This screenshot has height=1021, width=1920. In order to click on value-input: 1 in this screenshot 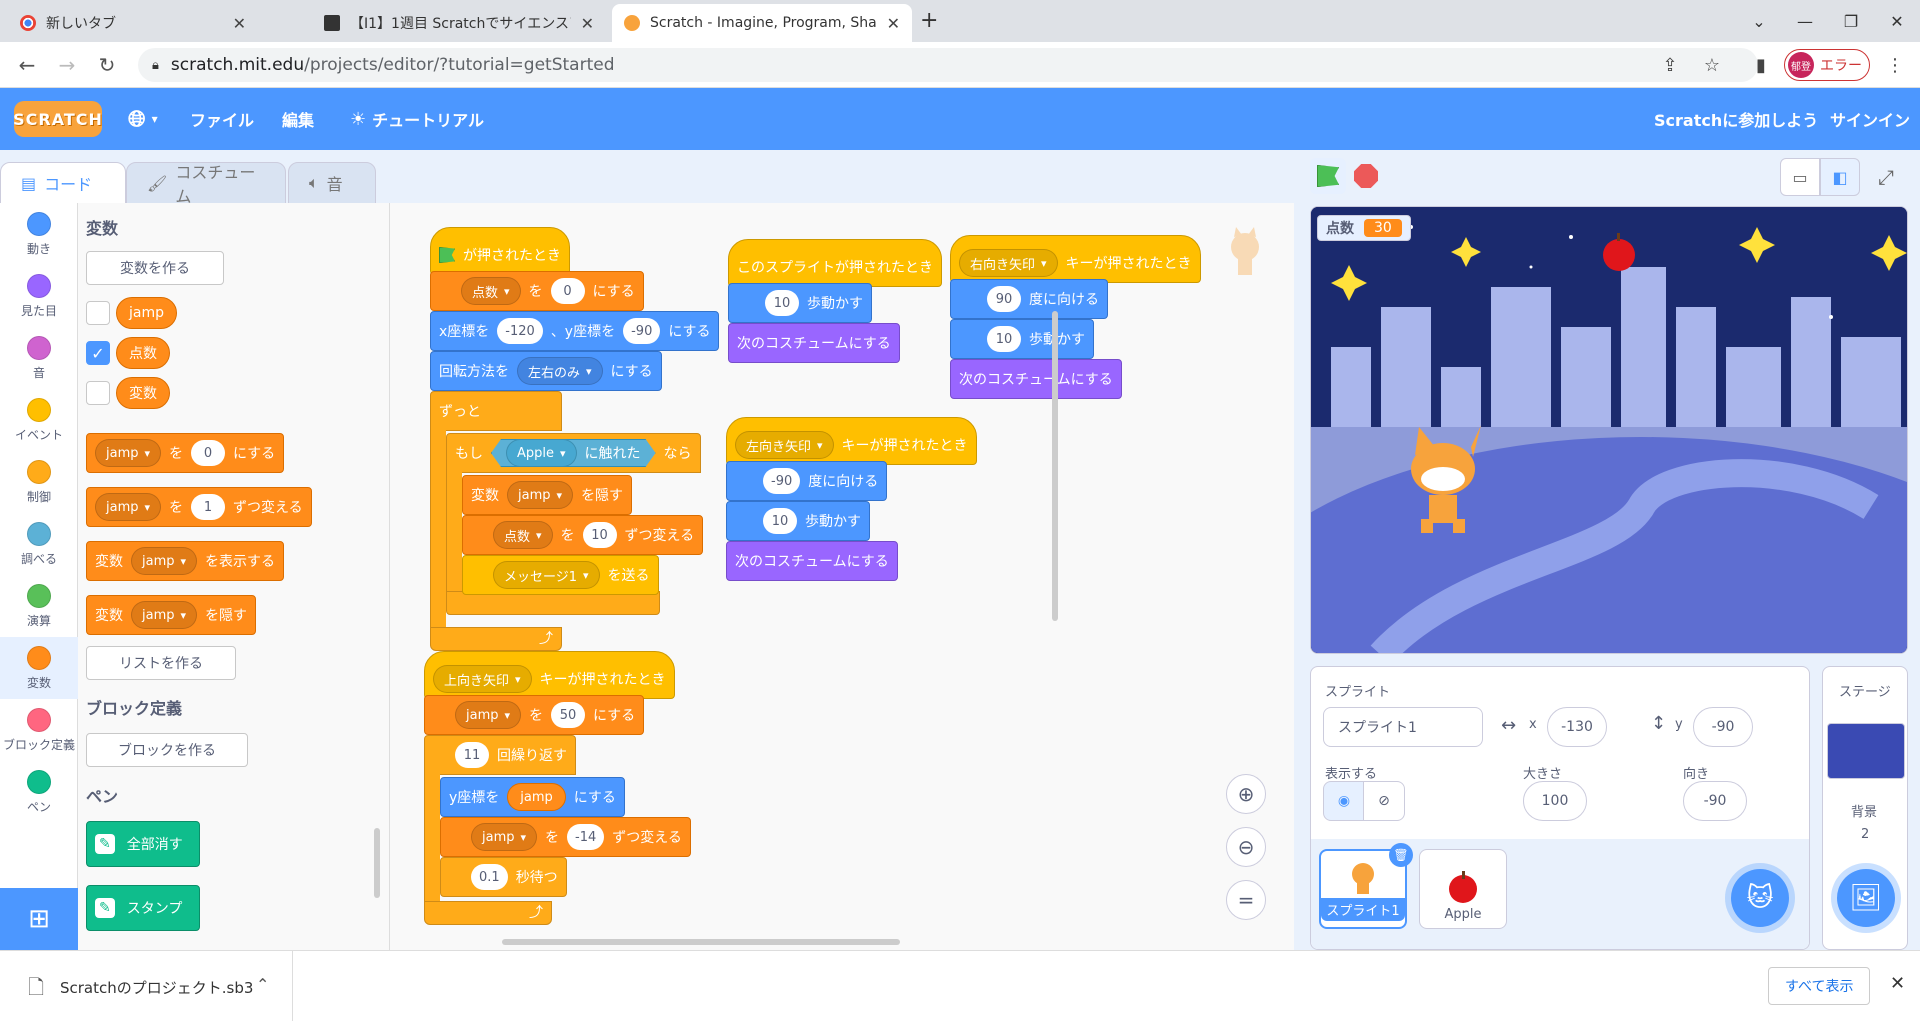, I will do `click(208, 507)`.